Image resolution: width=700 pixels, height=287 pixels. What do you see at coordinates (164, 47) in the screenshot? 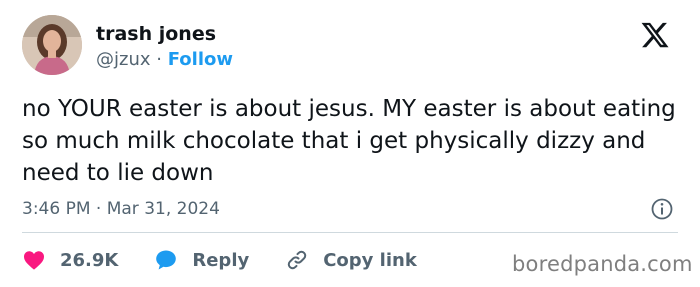
I see `author-info: trash jones @jzux · Follow` at bounding box center [164, 47].